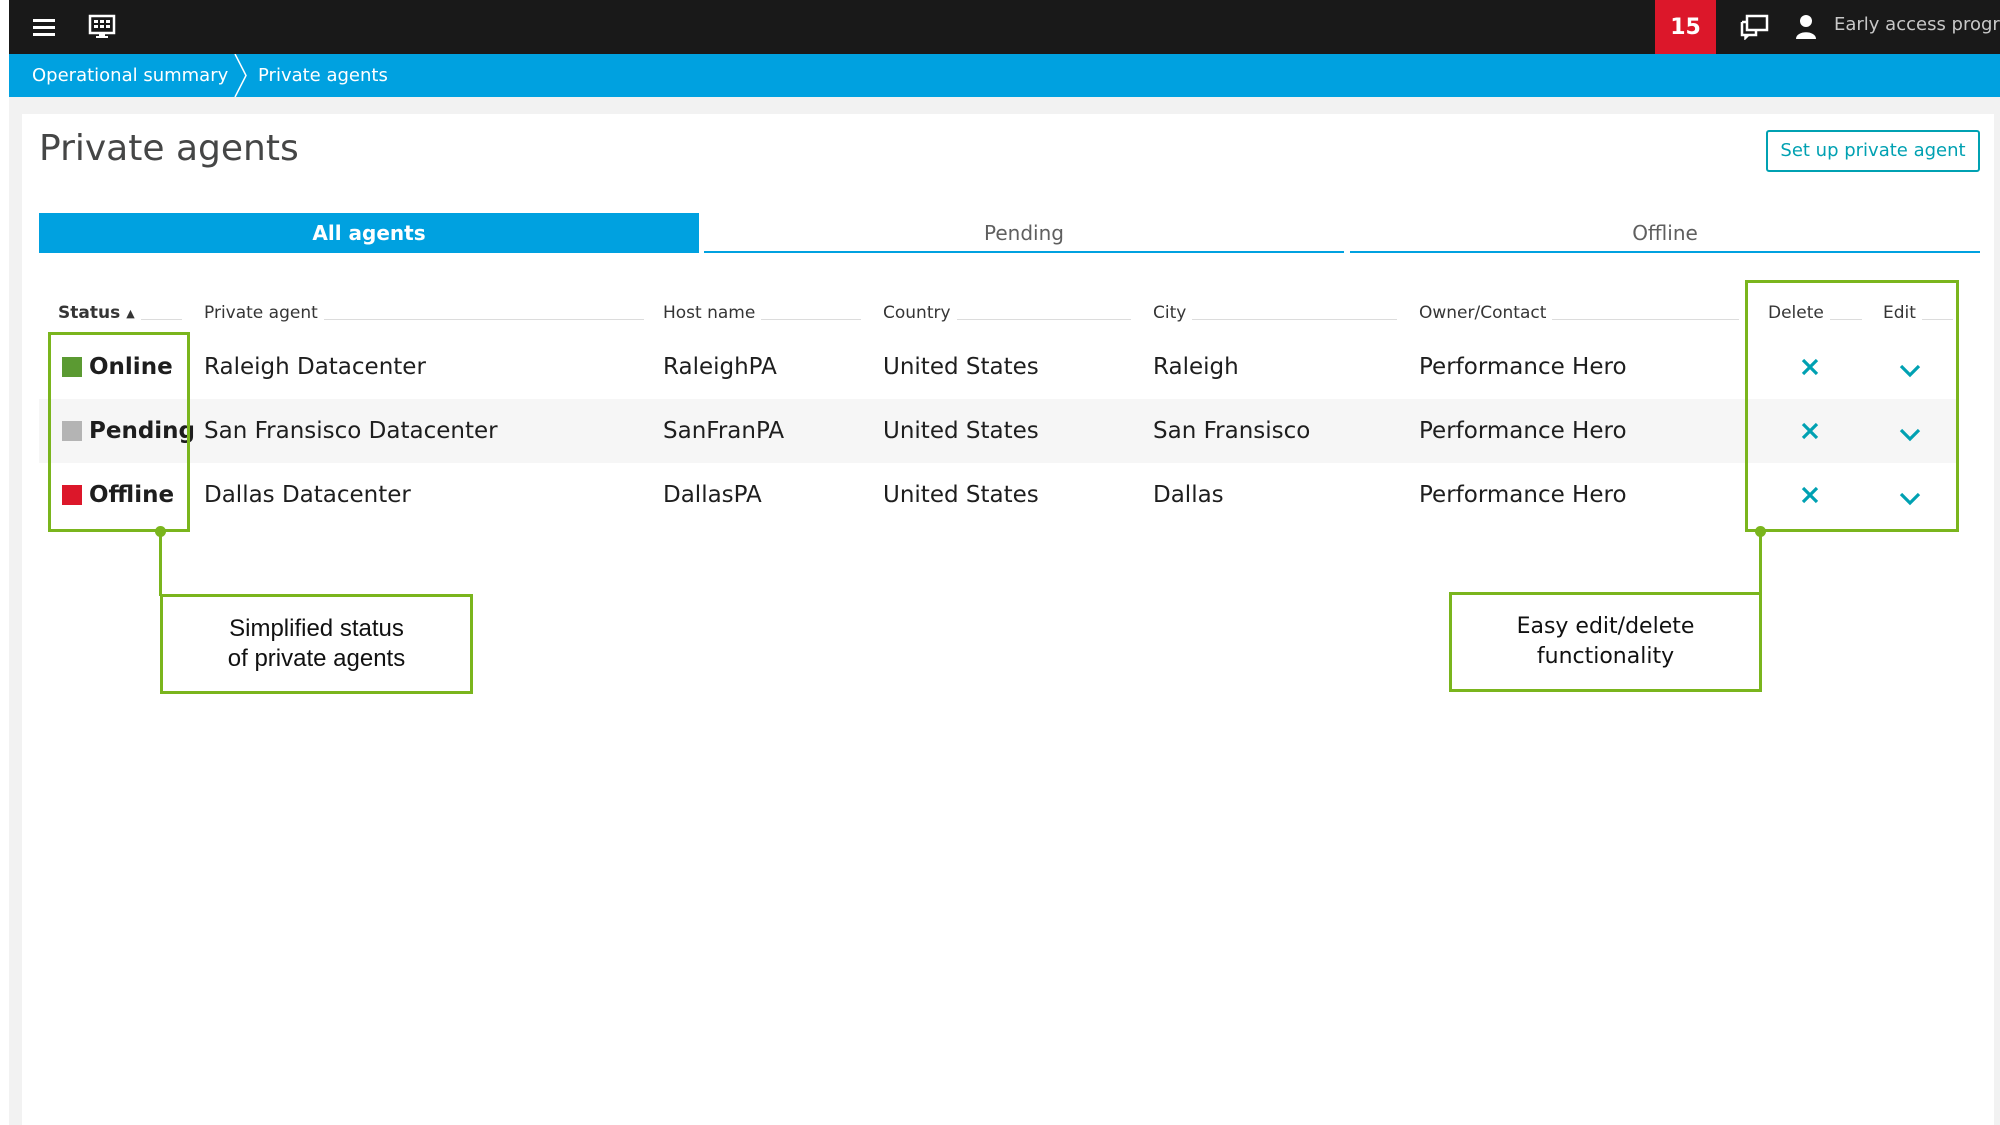 Image resolution: width=2000 pixels, height=1125 pixels. Describe the element at coordinates (1852, 406) in the screenshot. I see `actions-highlight-box` at that location.